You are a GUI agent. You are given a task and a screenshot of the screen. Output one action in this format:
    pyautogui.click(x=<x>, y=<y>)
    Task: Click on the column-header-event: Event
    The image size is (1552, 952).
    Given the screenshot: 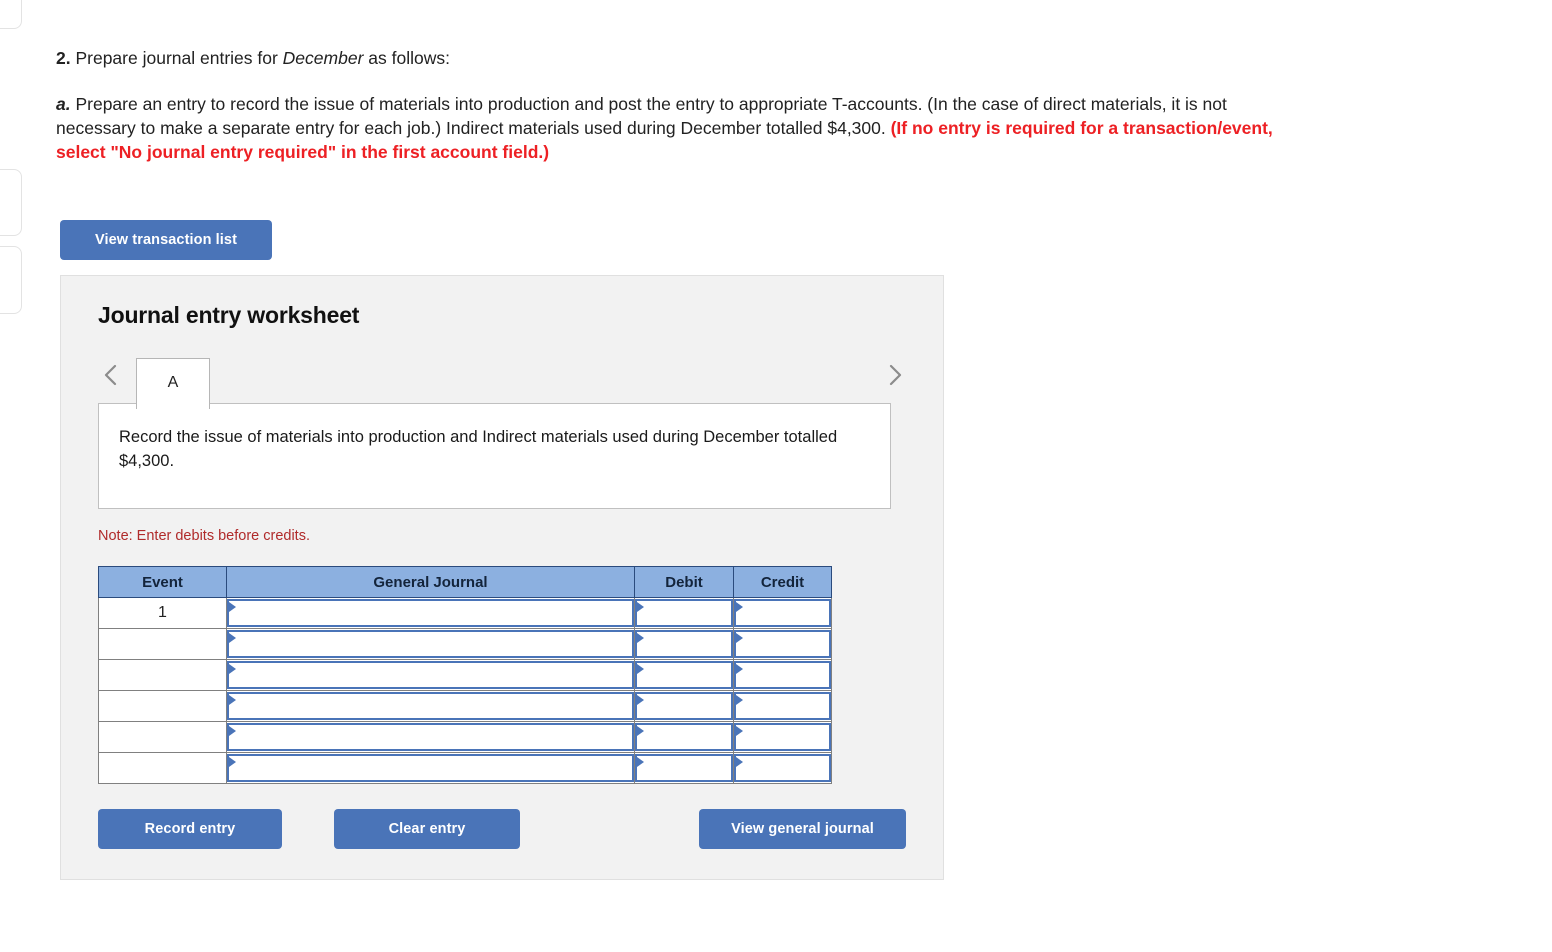 What is the action you would take?
    pyautogui.click(x=162, y=582)
    